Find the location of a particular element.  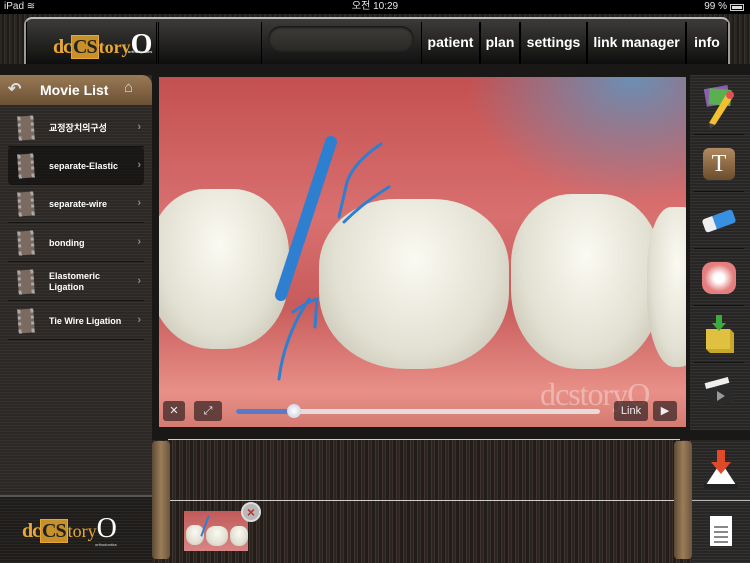

eraser-tool-button is located at coordinates (719, 221).